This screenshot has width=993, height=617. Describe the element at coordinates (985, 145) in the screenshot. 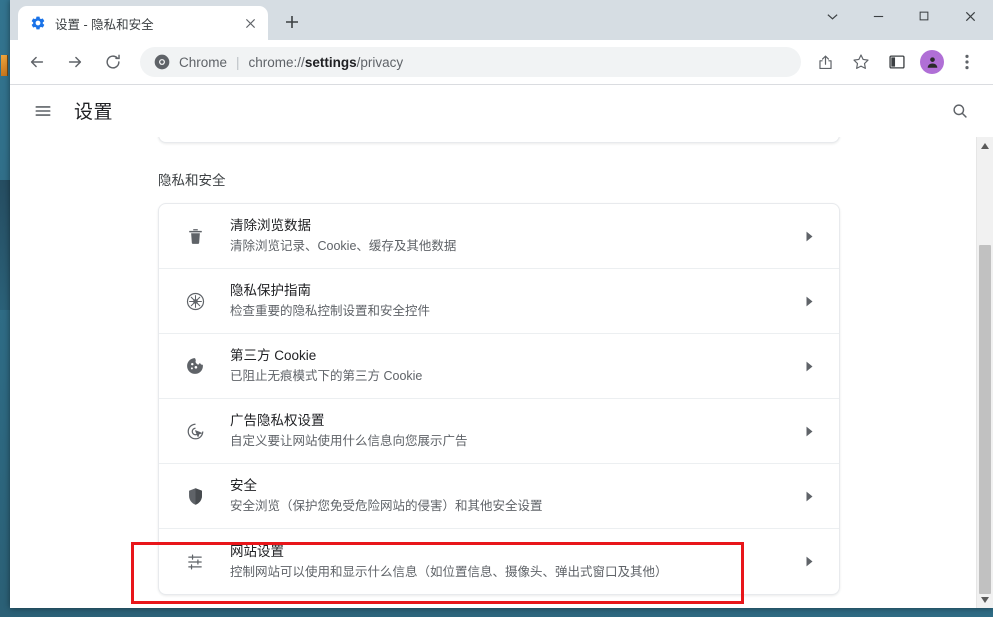

I see `scroll-up-arrow-icon` at that location.